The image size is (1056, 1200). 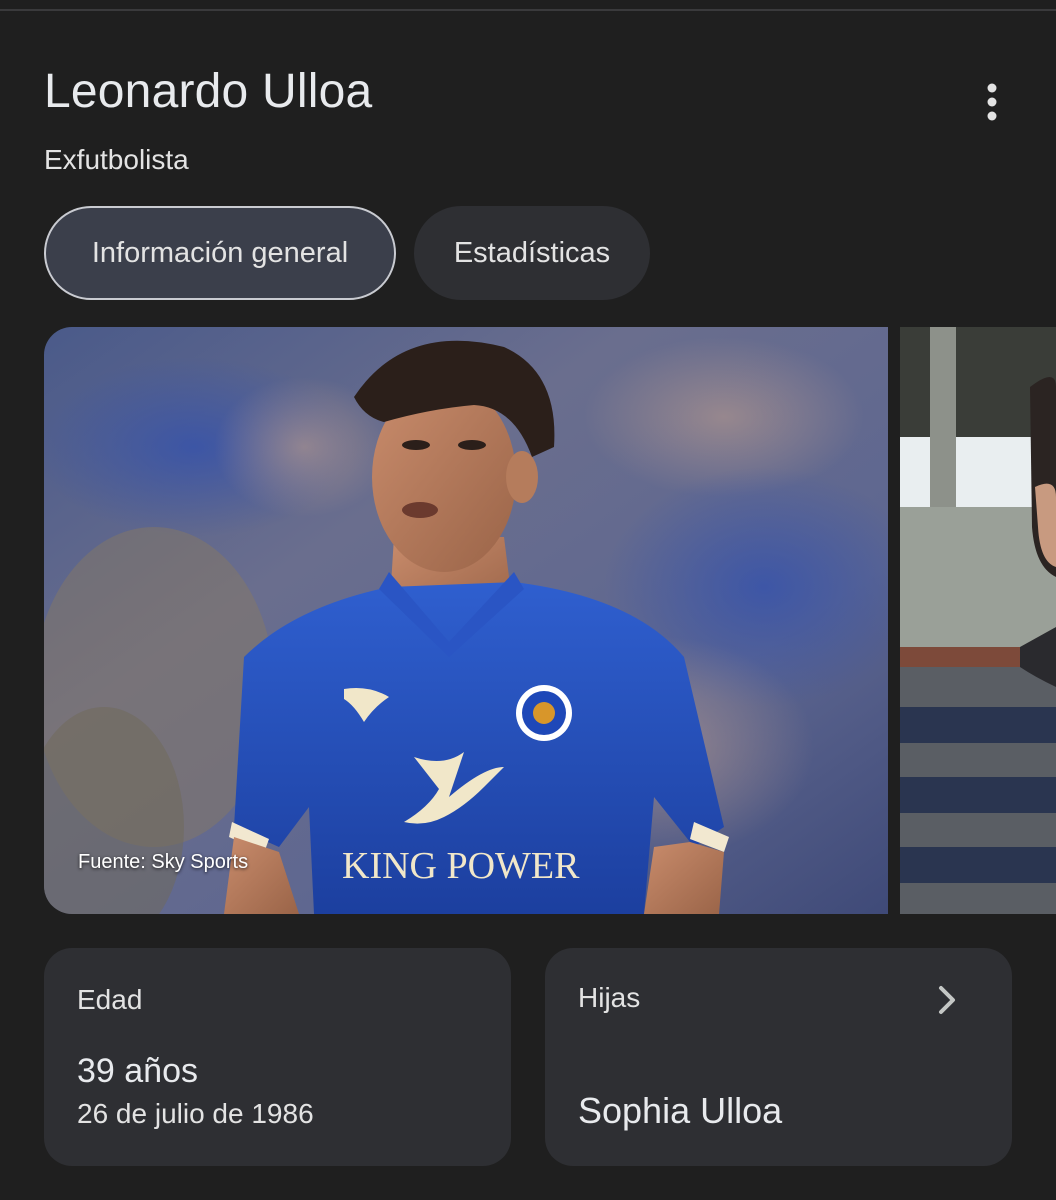 What do you see at coordinates (116, 159) in the screenshot?
I see `entity-subtitle: Exfutbolista` at bounding box center [116, 159].